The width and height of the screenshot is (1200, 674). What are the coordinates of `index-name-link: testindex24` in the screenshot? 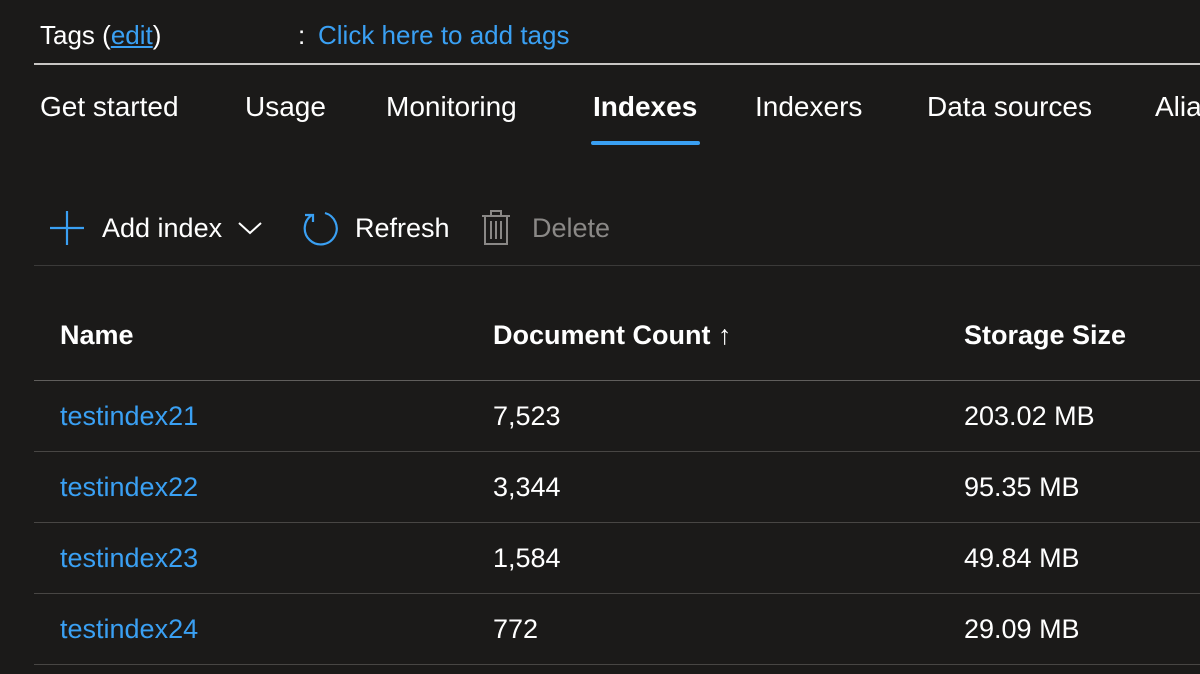 It's located at (129, 629).